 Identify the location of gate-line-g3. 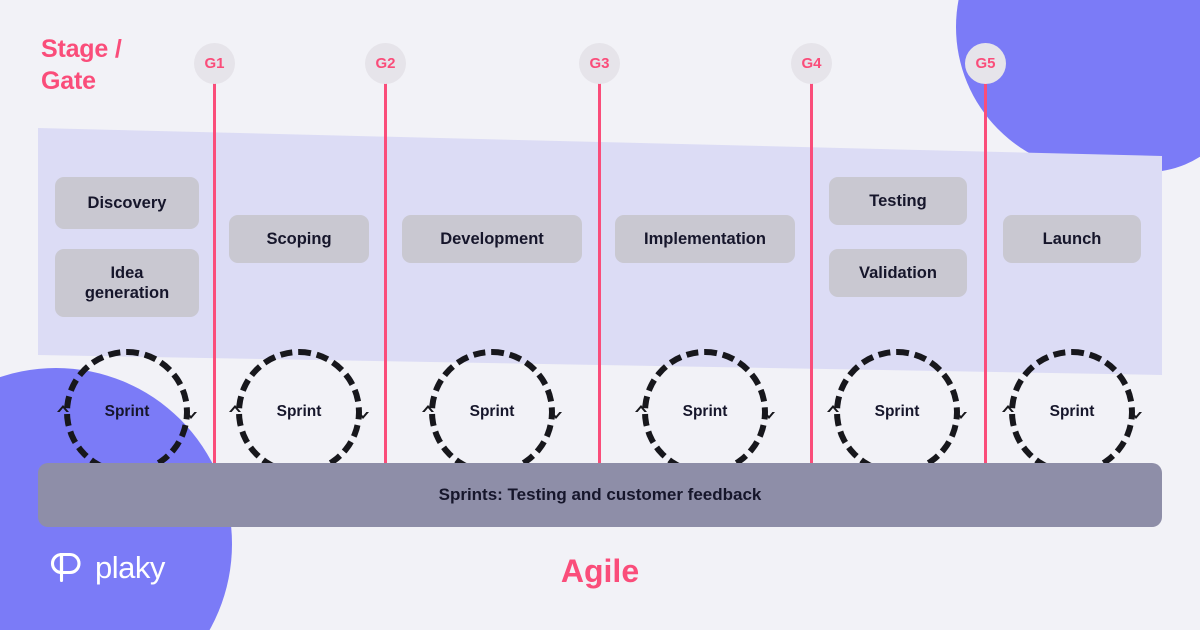
(599, 263).